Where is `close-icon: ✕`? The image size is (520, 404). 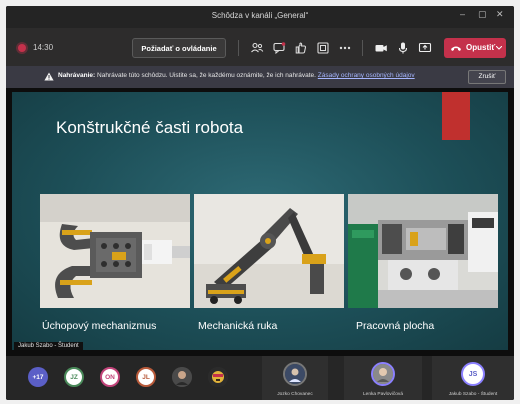
close-icon: ✕ is located at coordinates (500, 14).